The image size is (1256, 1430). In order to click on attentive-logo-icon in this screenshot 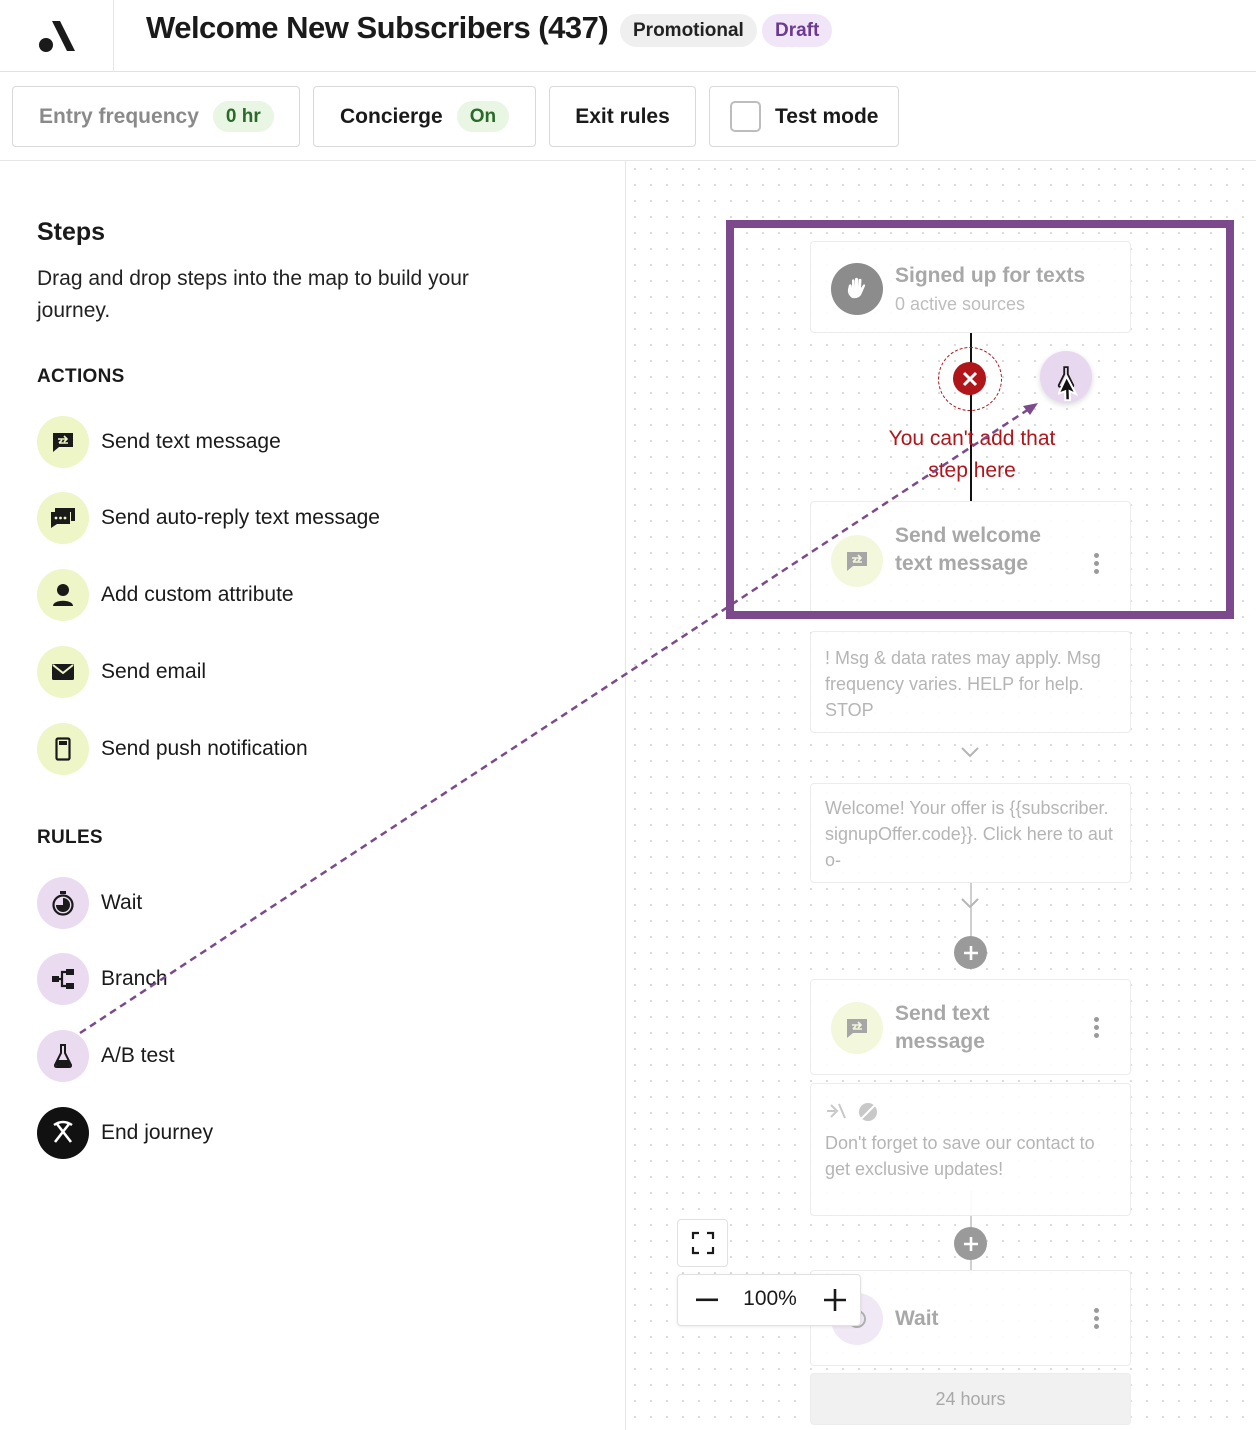, I will do `click(56, 36)`.